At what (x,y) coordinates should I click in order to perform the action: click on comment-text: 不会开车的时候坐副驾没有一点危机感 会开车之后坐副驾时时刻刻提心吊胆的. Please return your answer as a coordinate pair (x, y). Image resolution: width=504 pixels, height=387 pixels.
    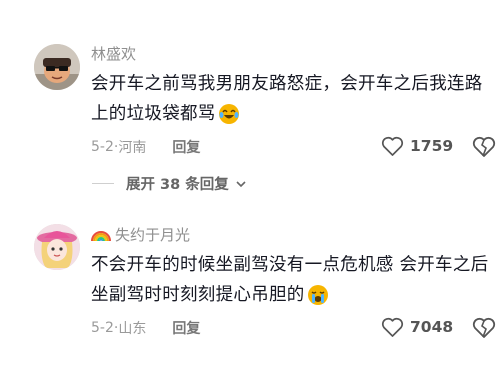
    Looking at the image, I should click on (291, 280).